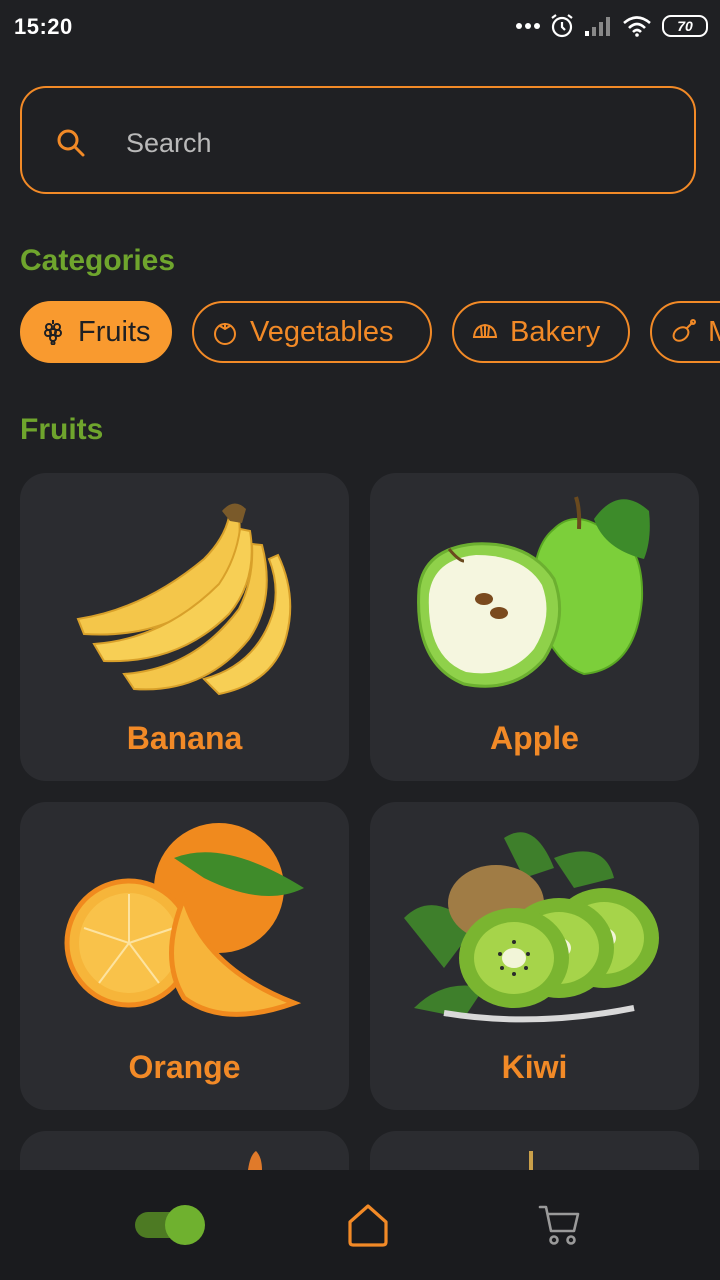 Image resolution: width=720 pixels, height=1280 pixels. Describe the element at coordinates (71, 143) in the screenshot. I see `search-icon` at that location.